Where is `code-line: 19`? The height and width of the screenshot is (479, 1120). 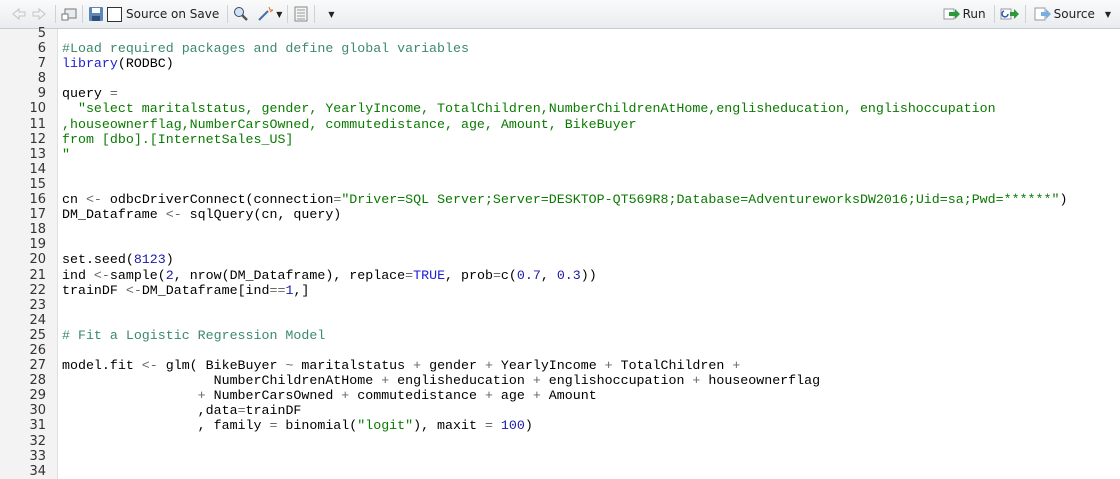
code-line: 19 is located at coordinates (533, 244).